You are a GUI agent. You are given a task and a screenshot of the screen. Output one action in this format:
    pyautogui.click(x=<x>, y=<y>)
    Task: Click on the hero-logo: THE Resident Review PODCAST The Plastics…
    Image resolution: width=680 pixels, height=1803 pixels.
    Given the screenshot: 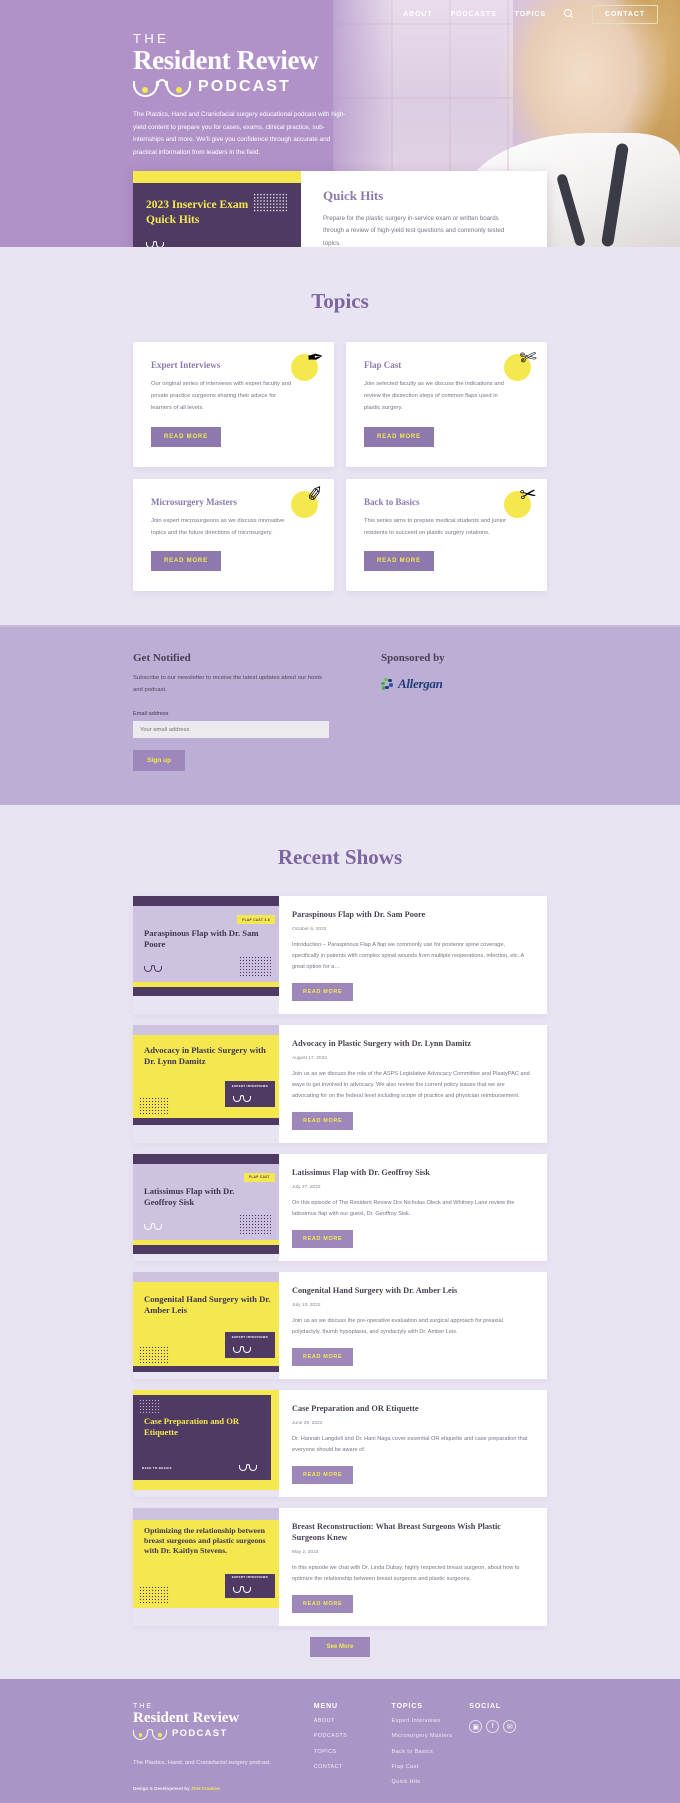 What is the action you would take?
    pyautogui.click(x=243, y=95)
    